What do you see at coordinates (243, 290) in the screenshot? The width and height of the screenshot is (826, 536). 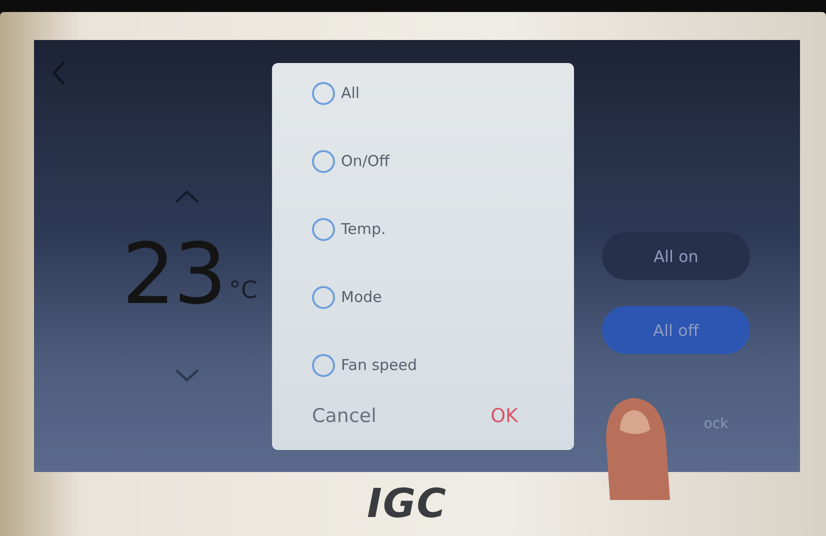 I see `temperature-unit: °C` at bounding box center [243, 290].